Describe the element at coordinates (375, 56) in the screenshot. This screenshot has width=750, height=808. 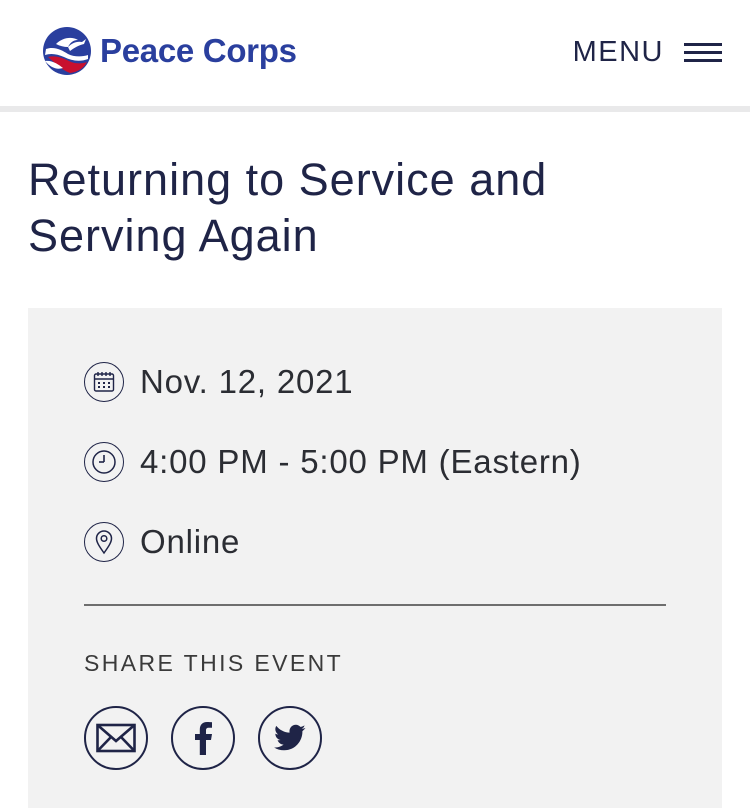
I see `site-header: Peace Corps MENU` at that location.